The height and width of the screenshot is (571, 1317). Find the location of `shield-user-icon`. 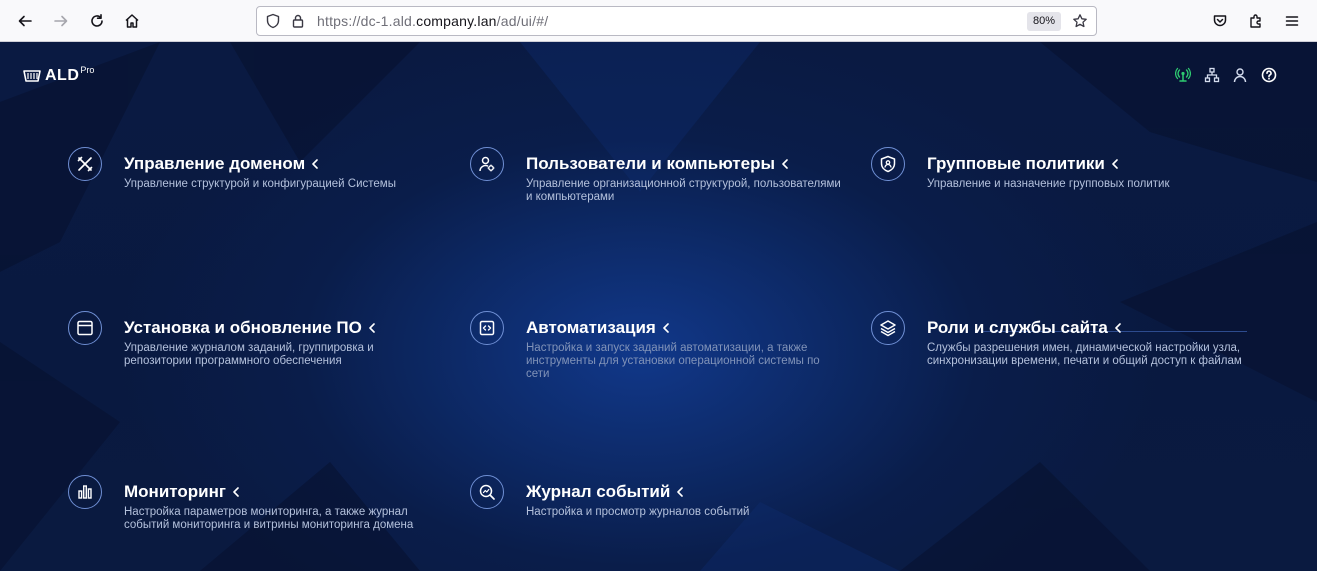

shield-user-icon is located at coordinates (888, 164).